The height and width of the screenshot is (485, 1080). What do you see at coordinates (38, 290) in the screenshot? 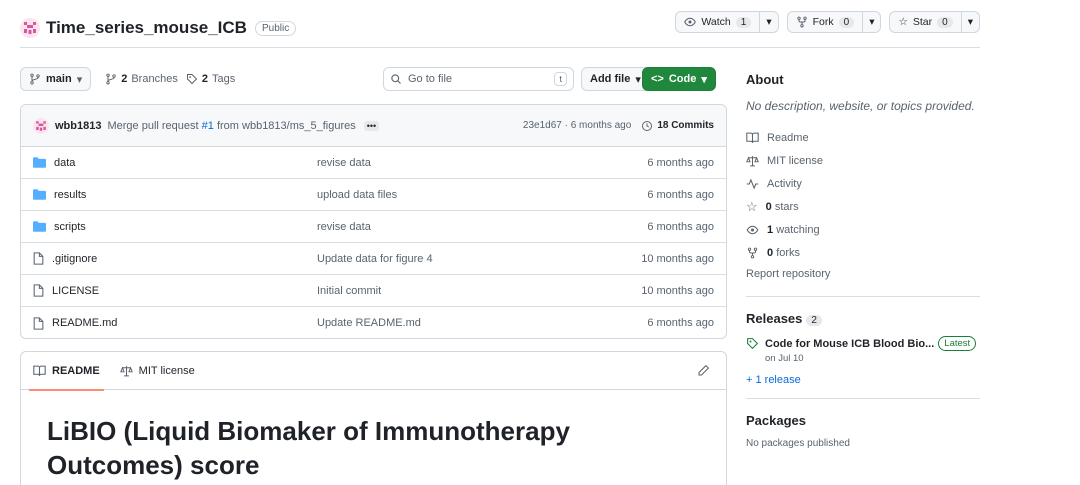
I see `file-icon` at bounding box center [38, 290].